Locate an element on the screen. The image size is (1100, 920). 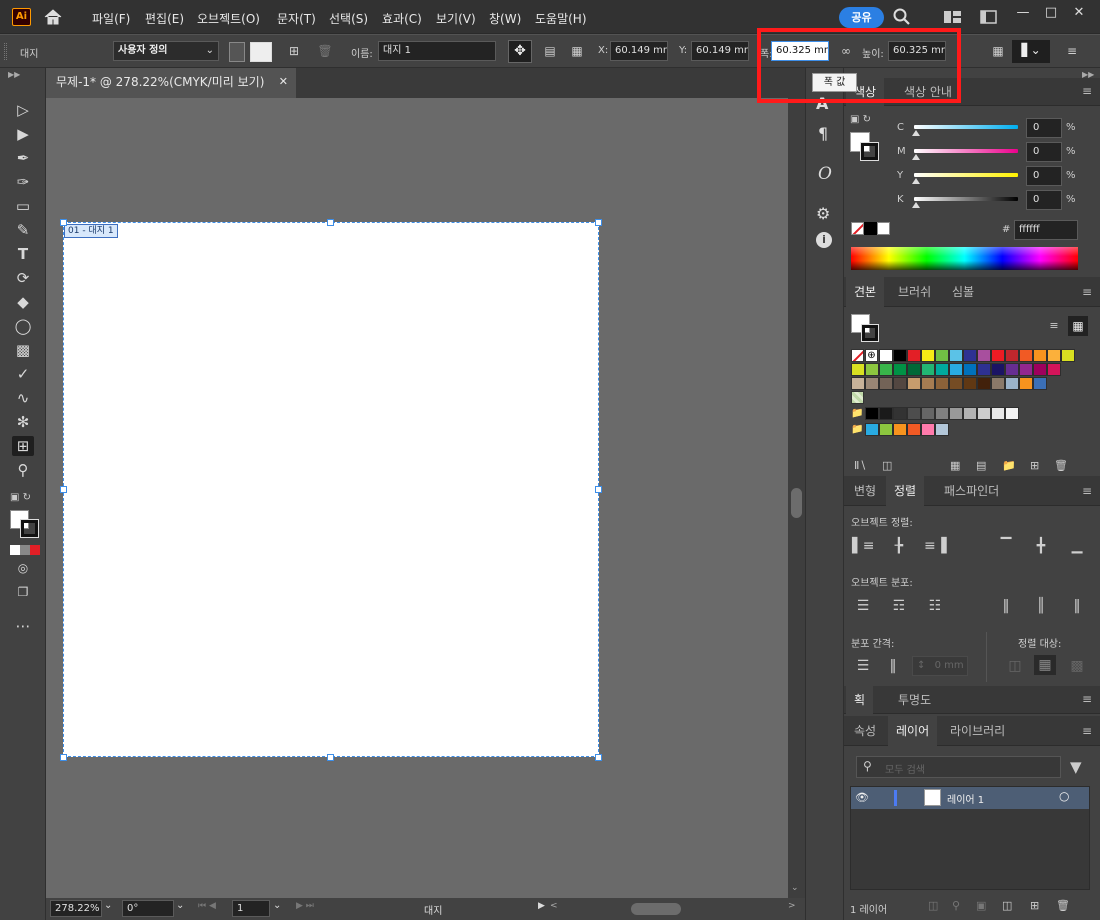
white-color-swatch is located at coordinates (883, 228).